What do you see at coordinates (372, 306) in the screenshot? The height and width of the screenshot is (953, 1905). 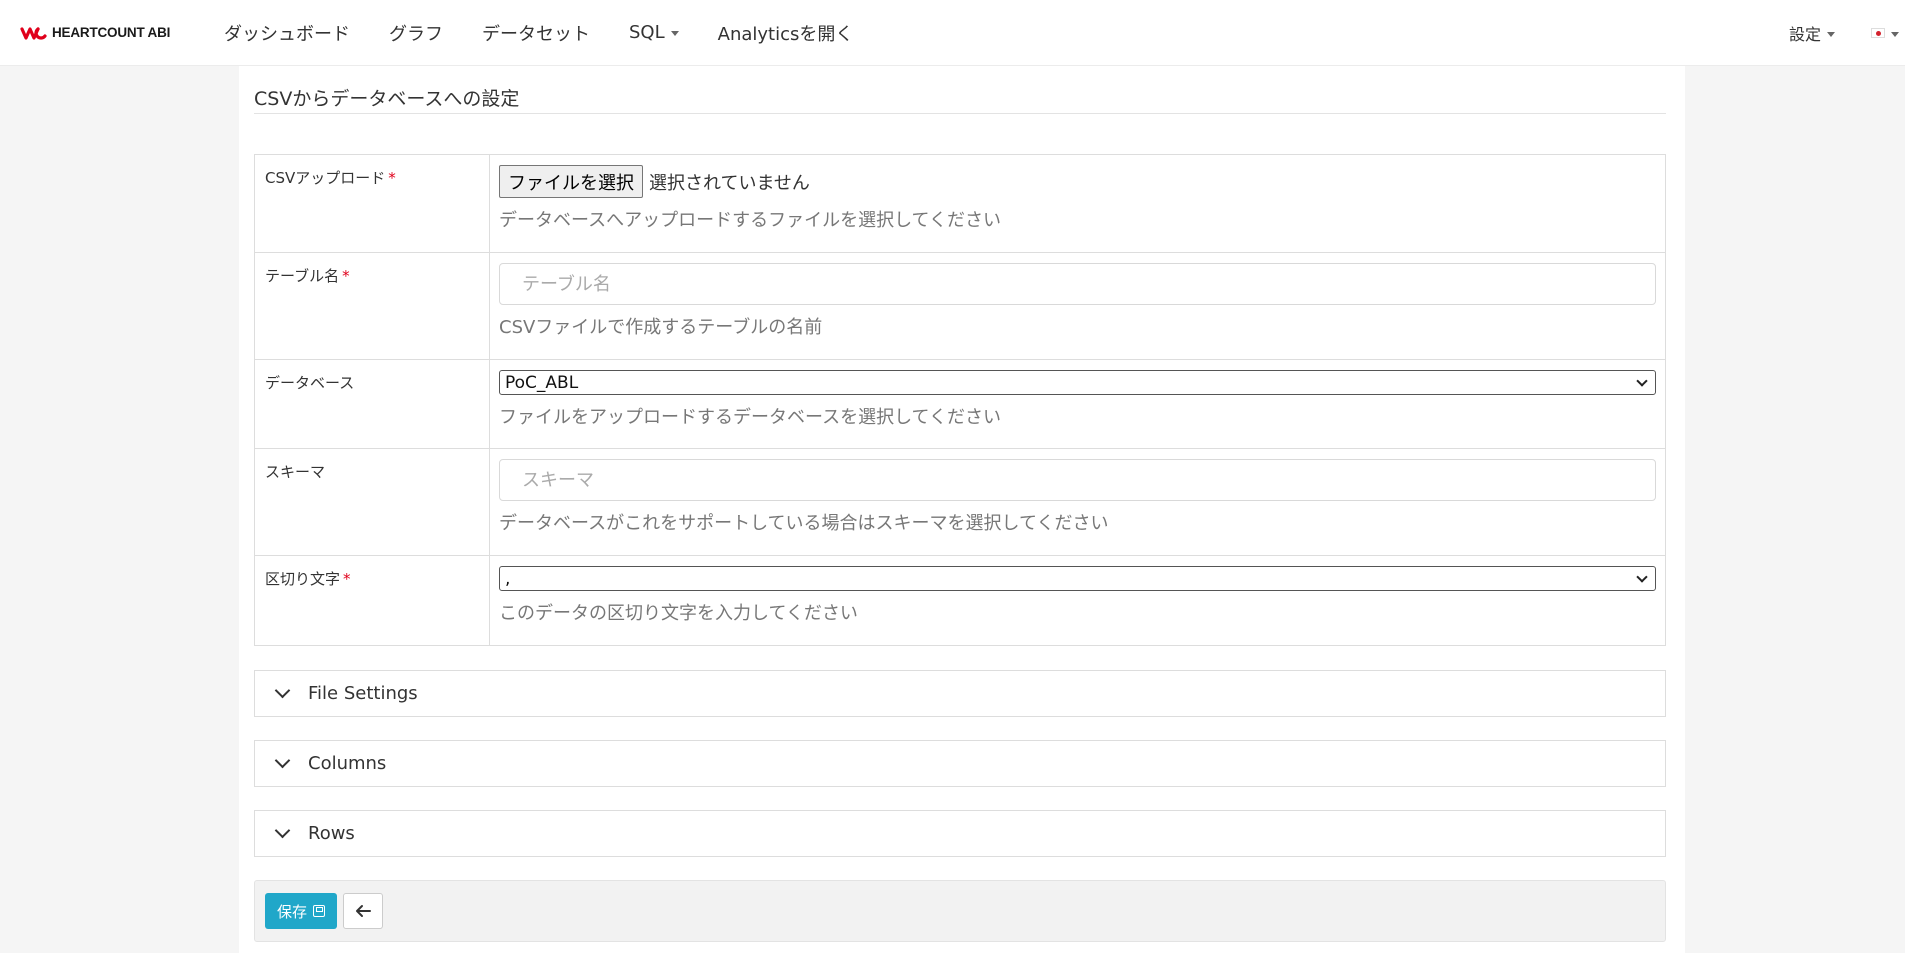 I see `field-label-table-name: テーブル名 *` at bounding box center [372, 306].